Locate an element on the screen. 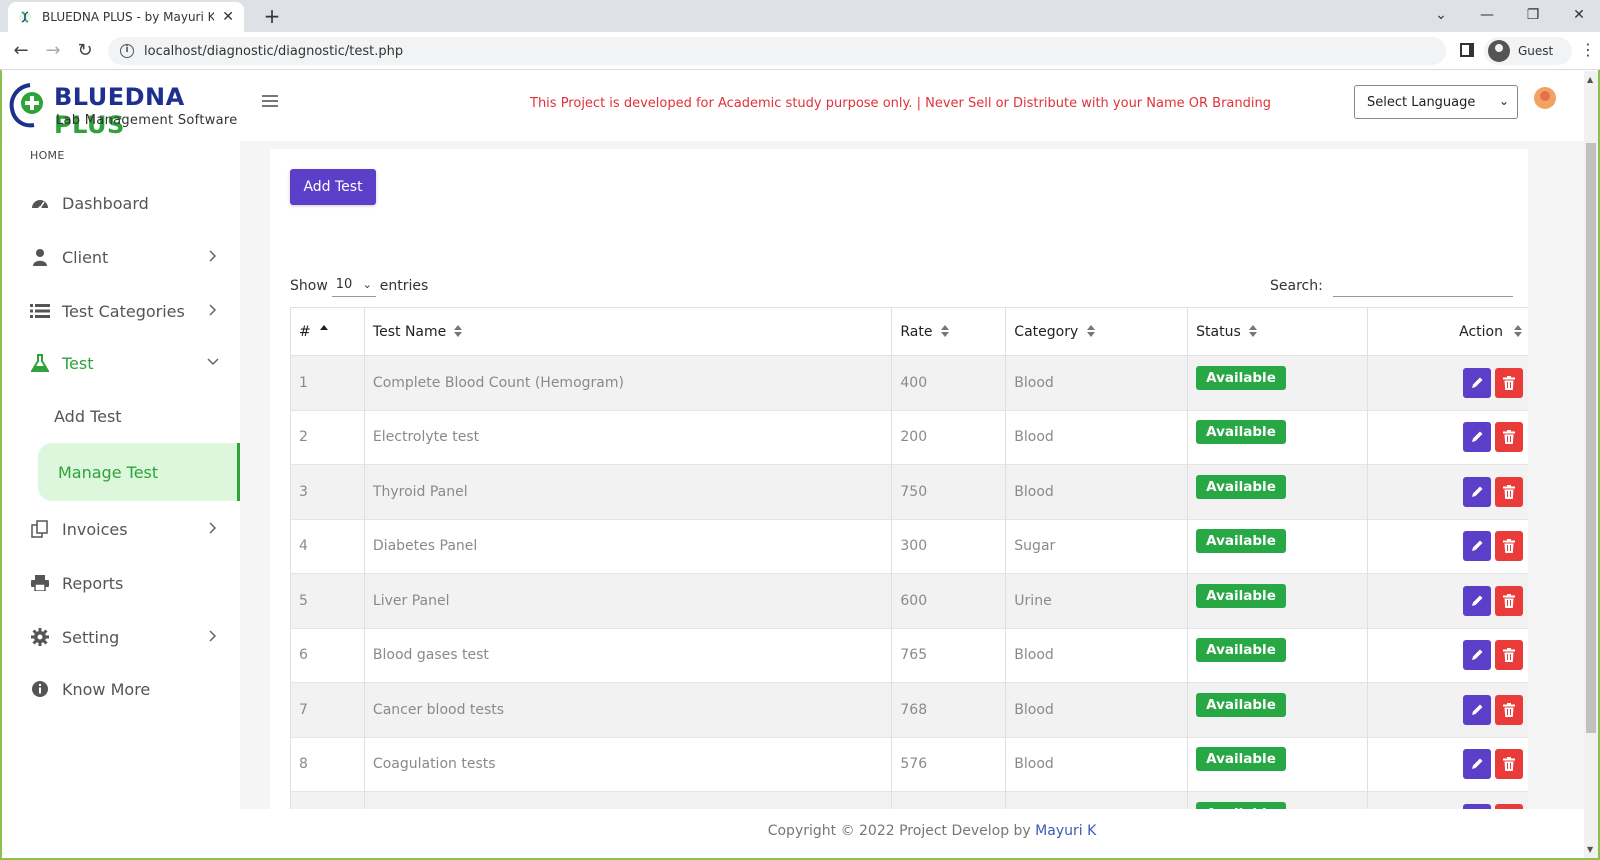 The width and height of the screenshot is (1600, 860). back-icon: ← is located at coordinates (21, 51).